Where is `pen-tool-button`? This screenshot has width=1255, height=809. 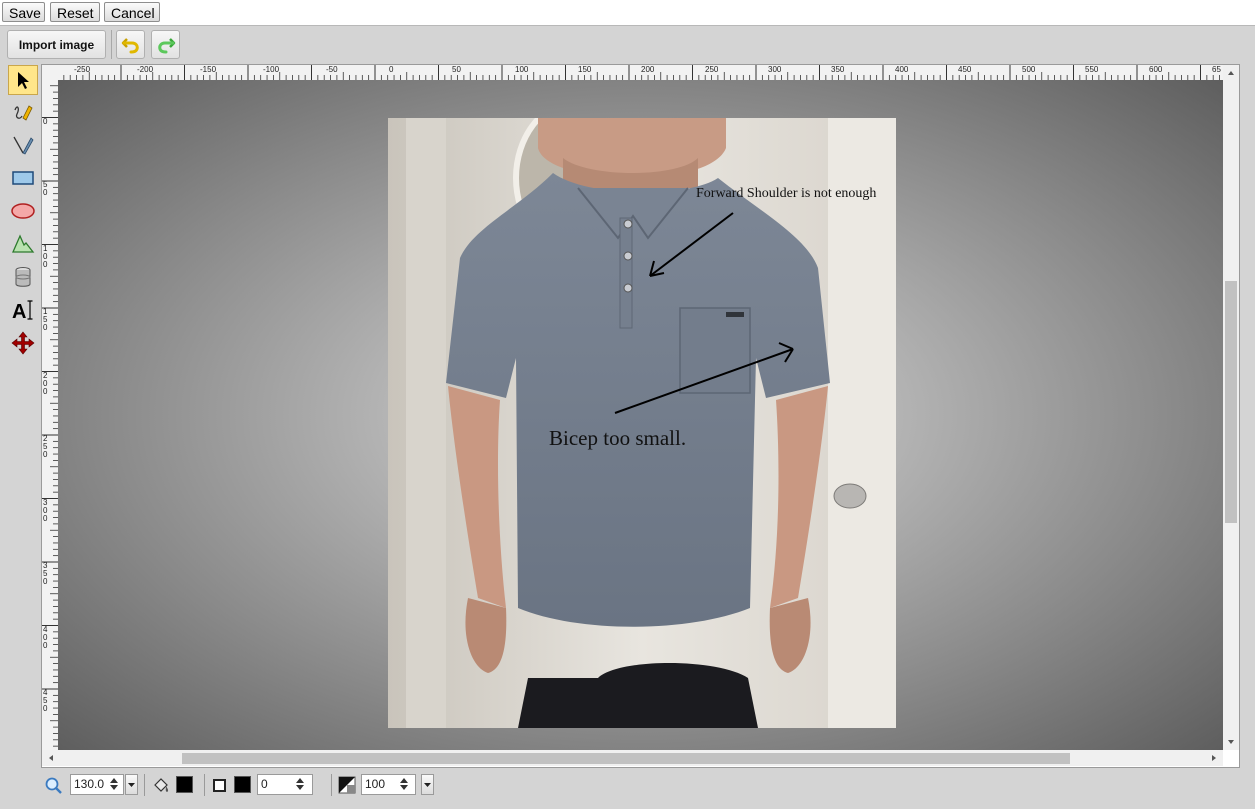
pen-tool-button is located at coordinates (23, 145).